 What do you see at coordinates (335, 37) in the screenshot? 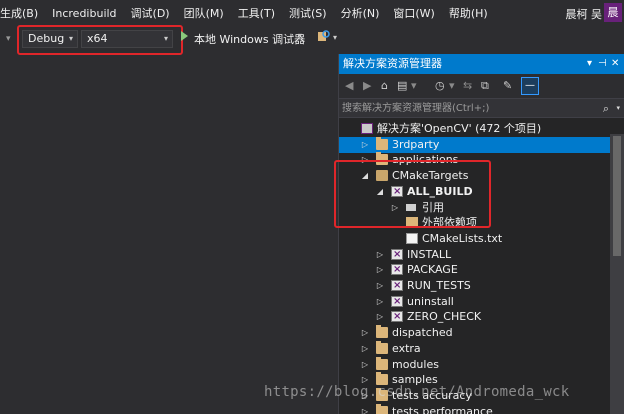
I see `toolbar-overflow-icon: ▾` at bounding box center [335, 37].